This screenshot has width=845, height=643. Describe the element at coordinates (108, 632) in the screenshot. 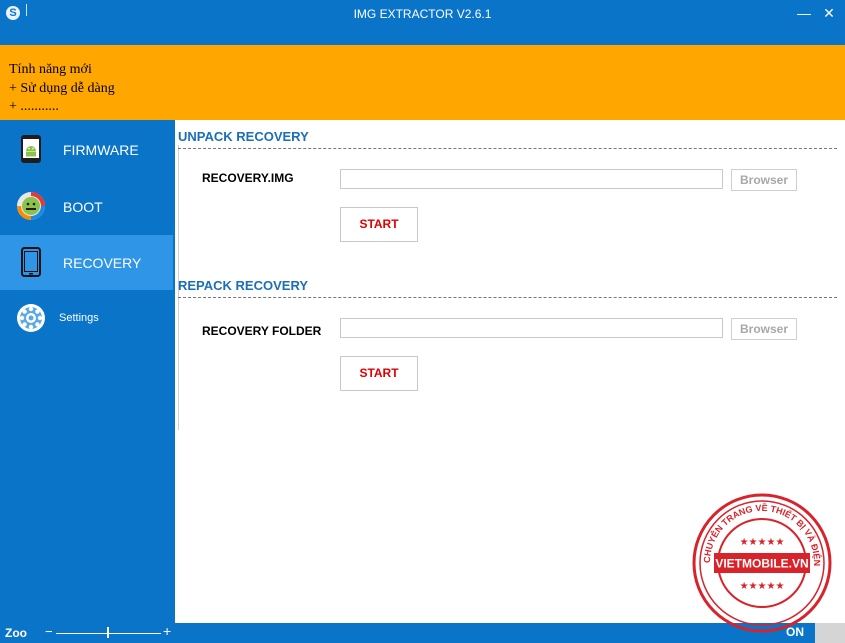

I see `zoom-slider-thumb` at that location.